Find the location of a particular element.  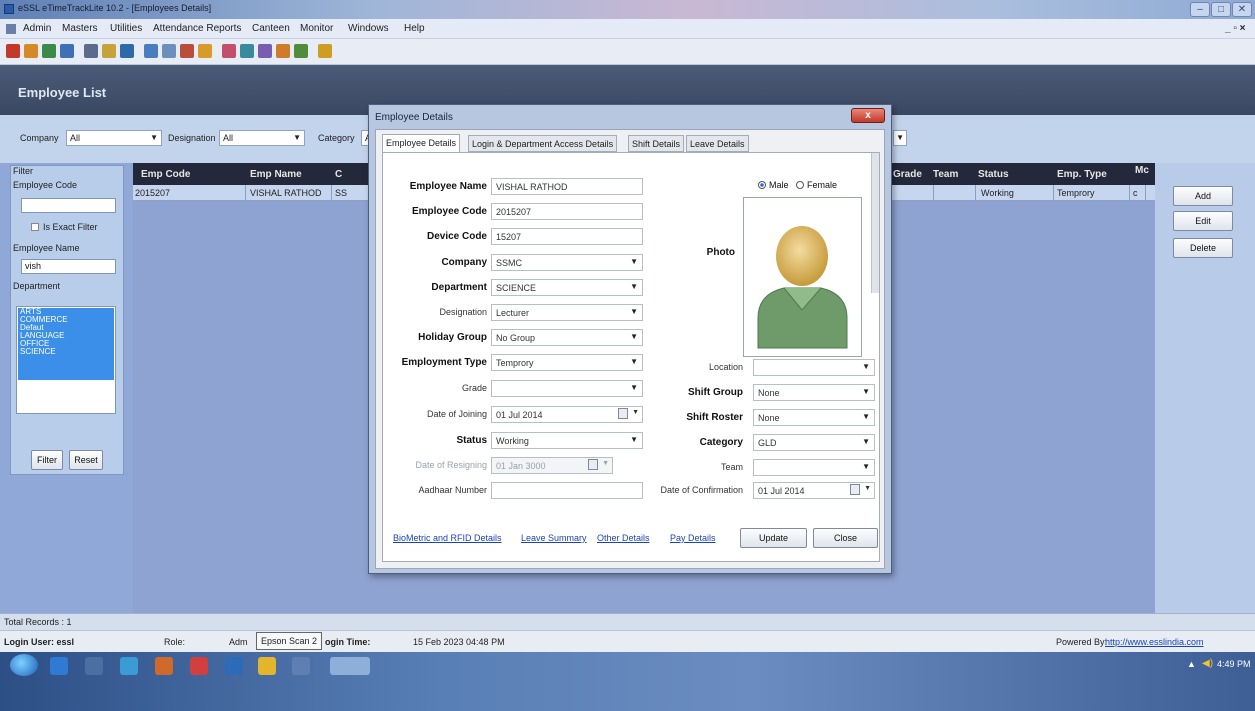

emp-name-filter-input: vish is located at coordinates (68, 266).